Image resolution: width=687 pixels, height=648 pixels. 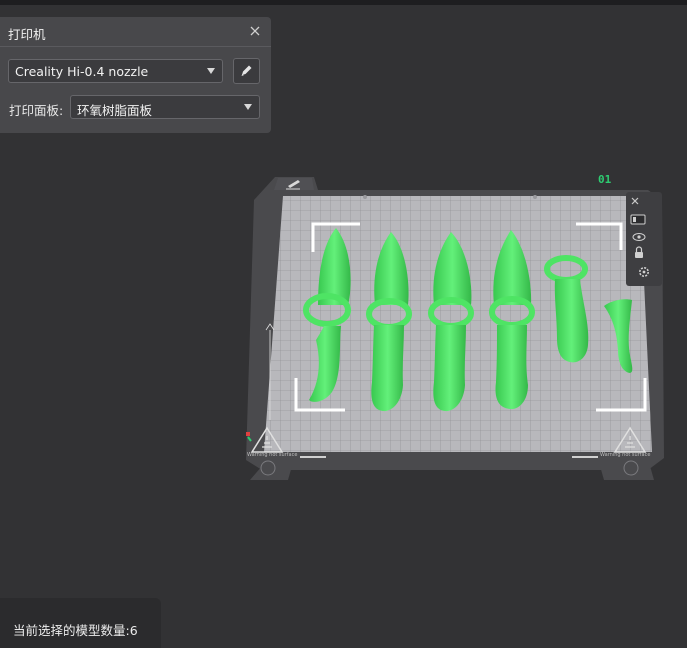 I want to click on plate-warning-left: Warning hot surface, so click(x=272, y=455).